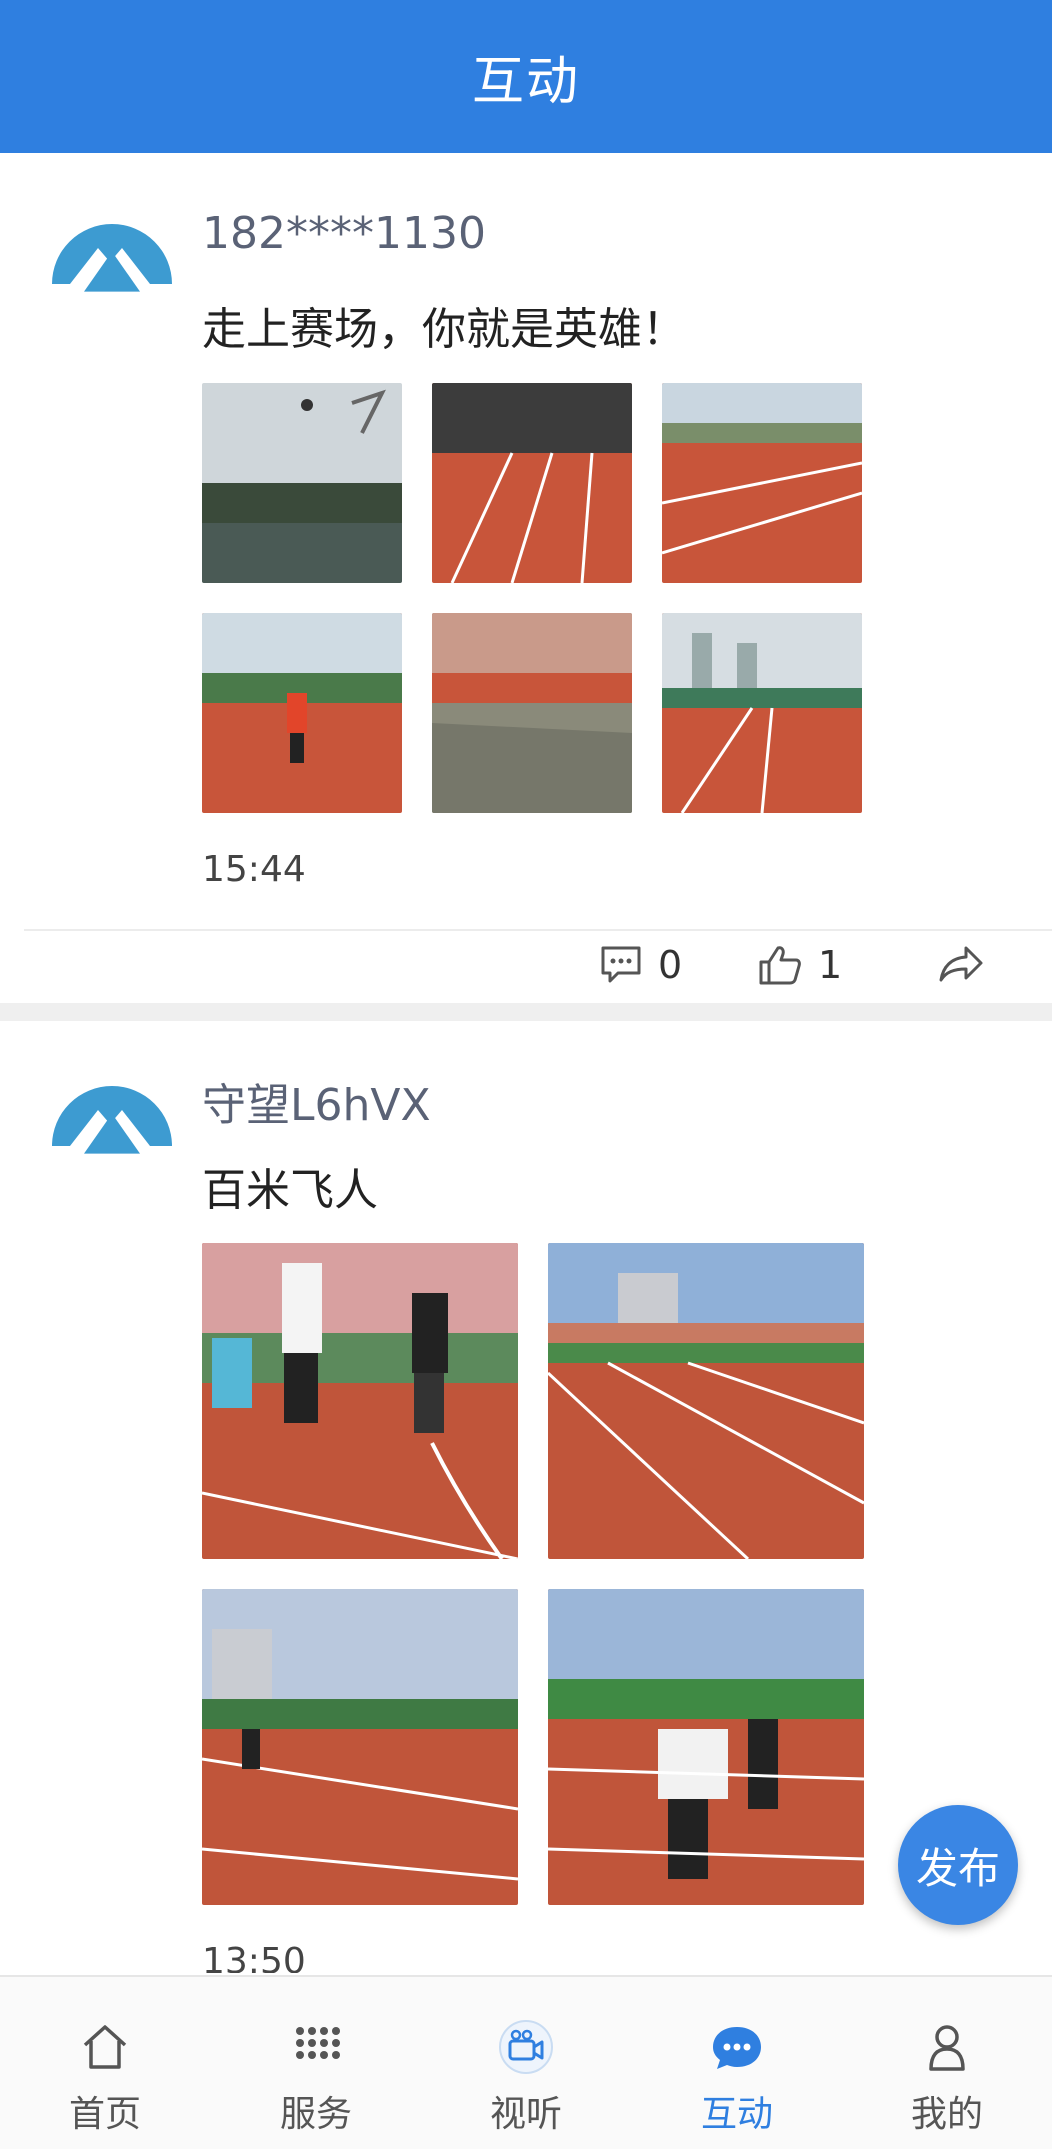 This screenshot has height=2149, width=1052. I want to click on tab-interact: 互动, so click(737, 2063).